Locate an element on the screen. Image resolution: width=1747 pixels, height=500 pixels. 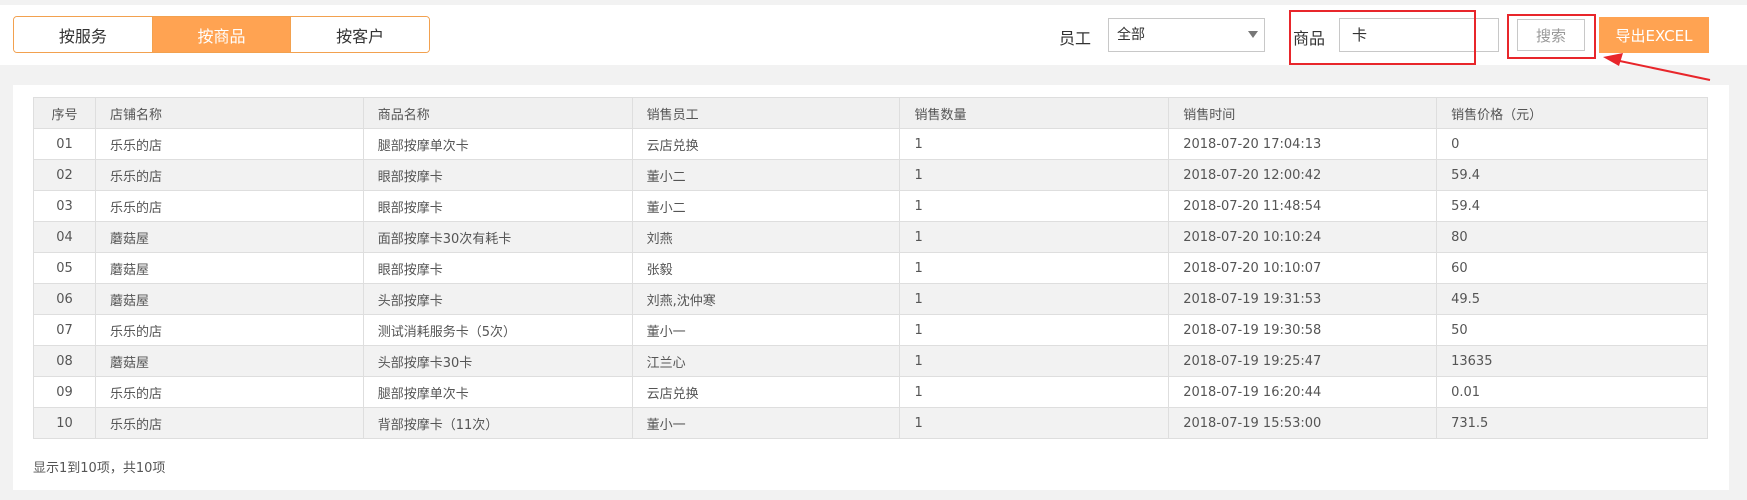
table-header-row: 序号 店铺名称 商品名称 销售员工 销售数量 销售时间 销售价格（元） is located at coordinates (870, 113).